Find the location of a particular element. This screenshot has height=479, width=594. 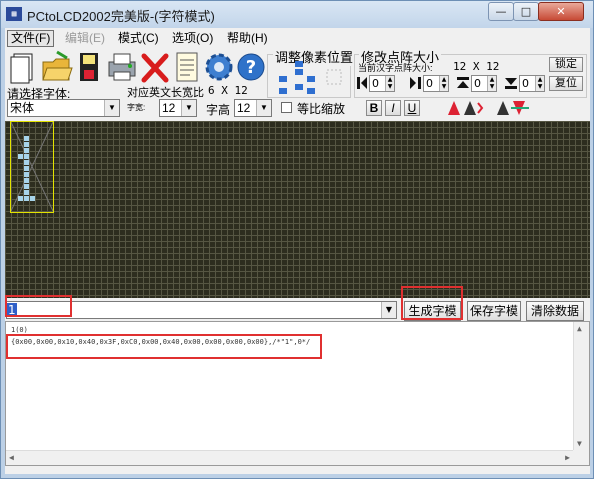

delete-x-icon is located at coordinates (155, 67).